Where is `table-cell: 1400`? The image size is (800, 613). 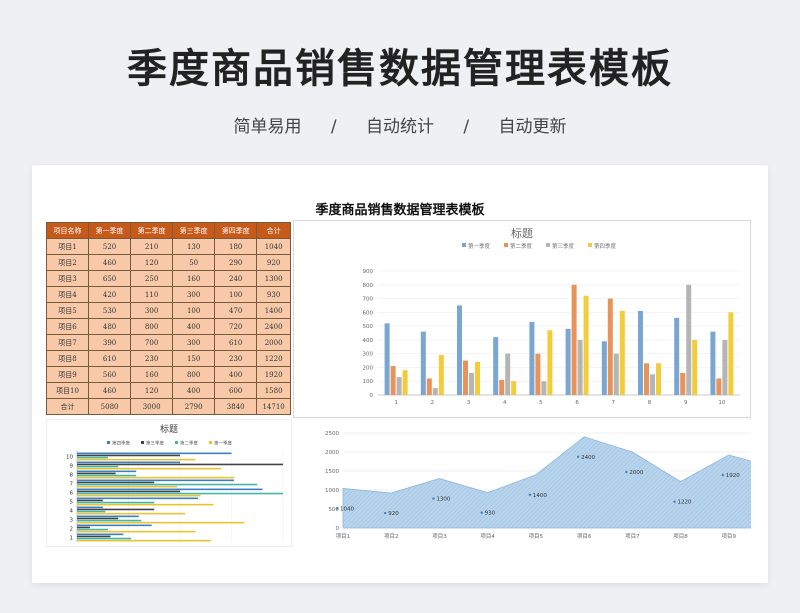 table-cell: 1400 is located at coordinates (273, 310).